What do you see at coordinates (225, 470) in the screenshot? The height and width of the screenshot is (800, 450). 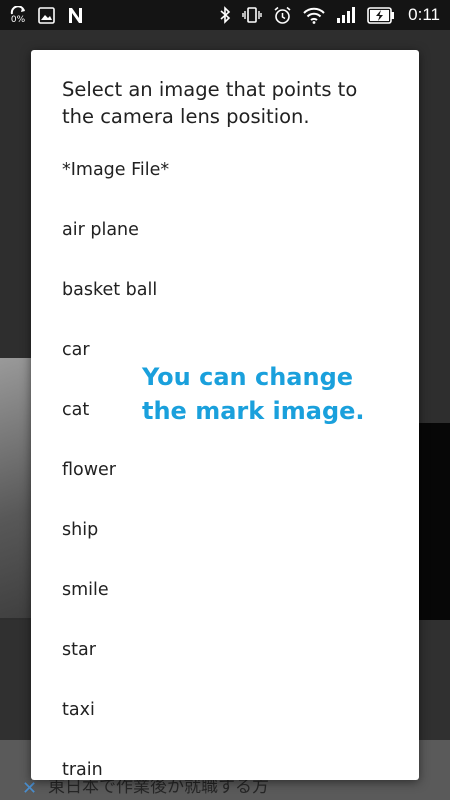 I see `option-flower: flower` at bounding box center [225, 470].